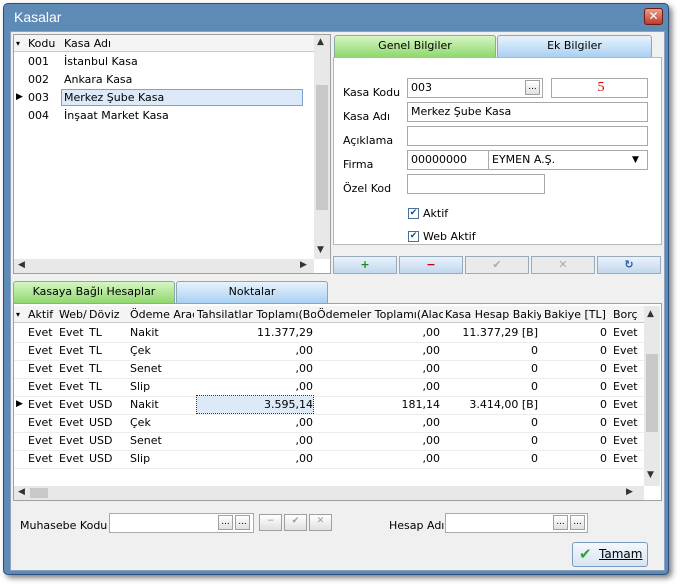 The width and height of the screenshot is (682, 586). What do you see at coordinates (295, 522) in the screenshot?
I see `muhasebe-check-button: ✔` at bounding box center [295, 522].